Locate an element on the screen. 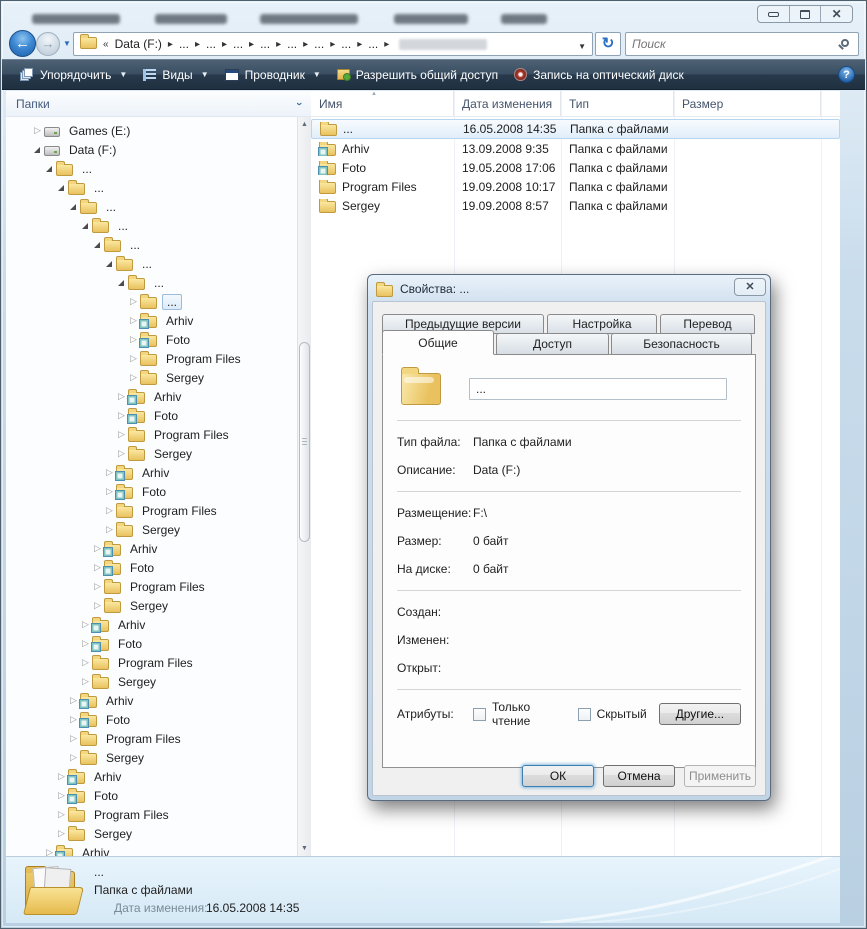 This screenshot has width=867, height=929. history-dropdown-icon: ▼ is located at coordinates (67, 43).